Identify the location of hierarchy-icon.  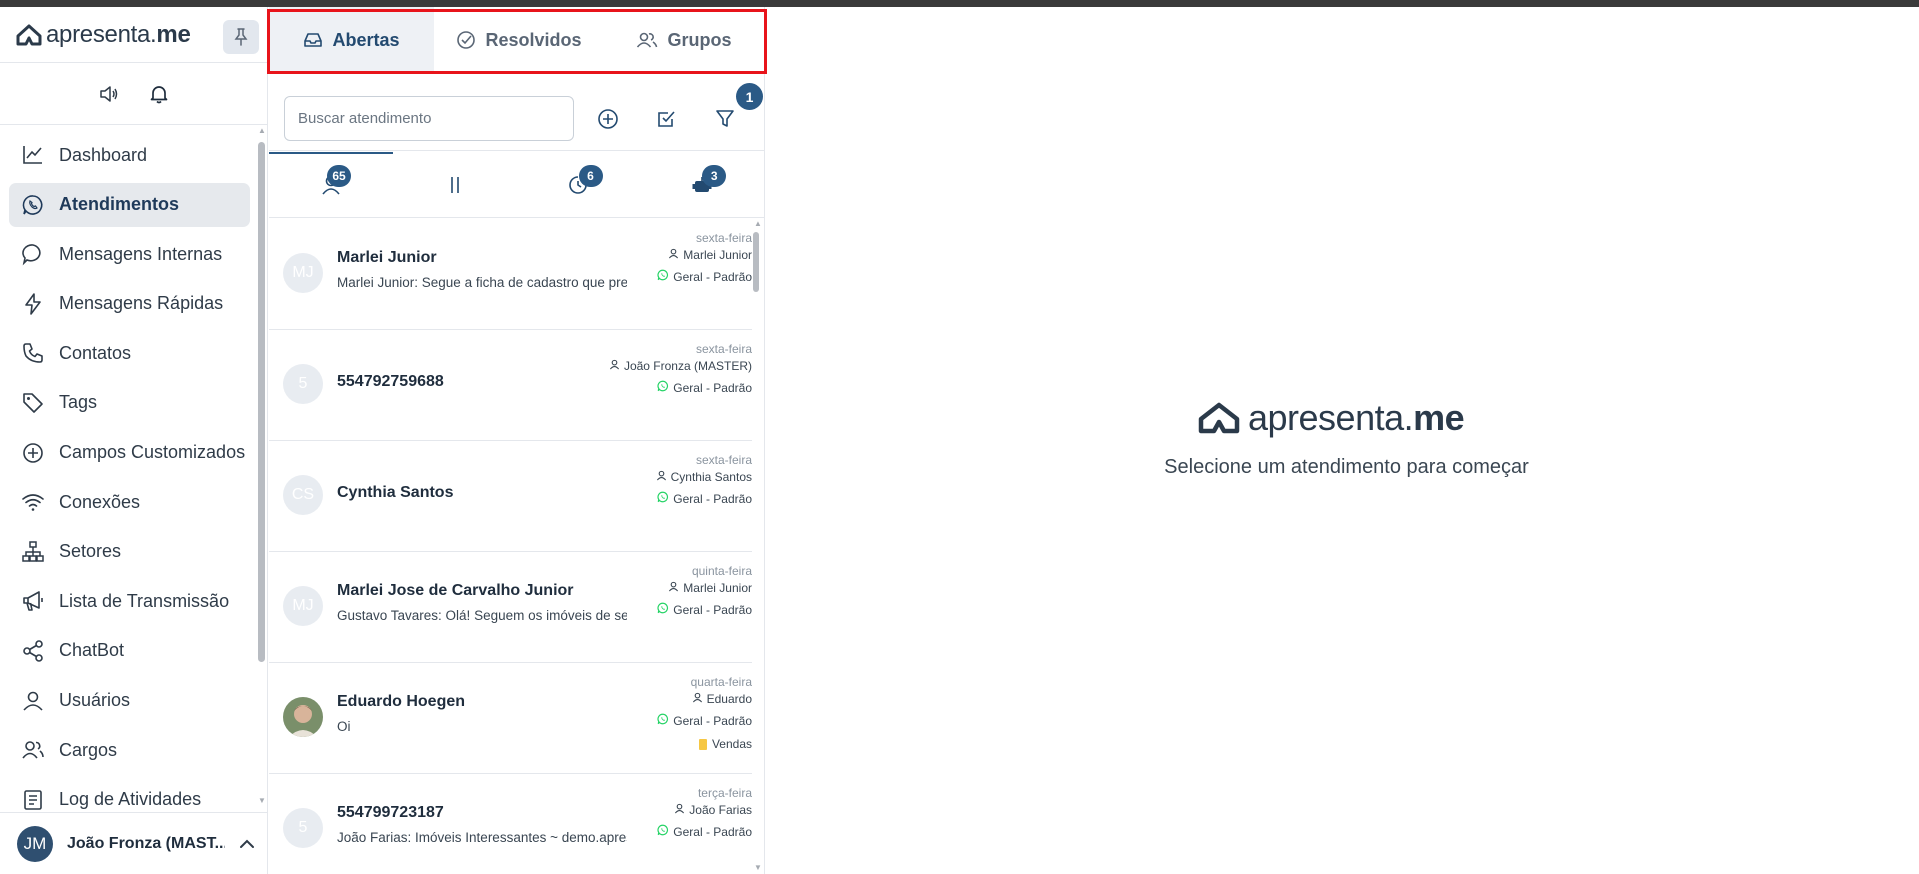
(33, 552).